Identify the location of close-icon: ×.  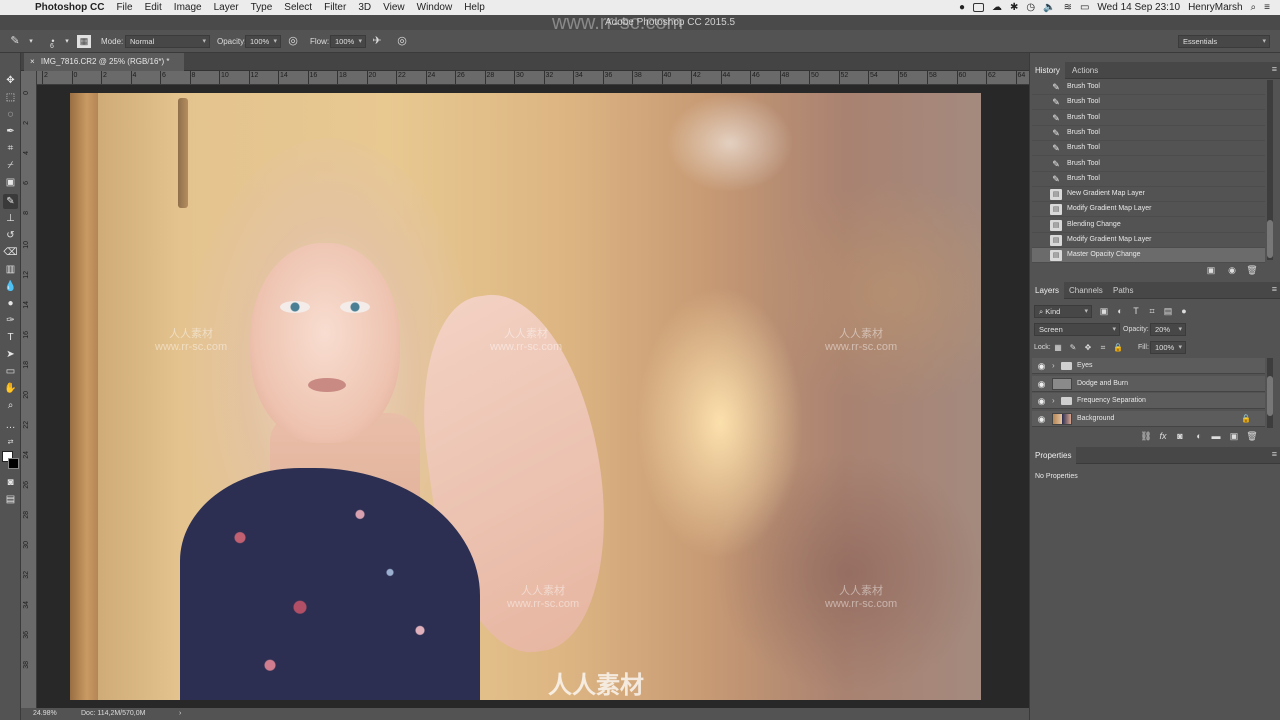
(32, 61).